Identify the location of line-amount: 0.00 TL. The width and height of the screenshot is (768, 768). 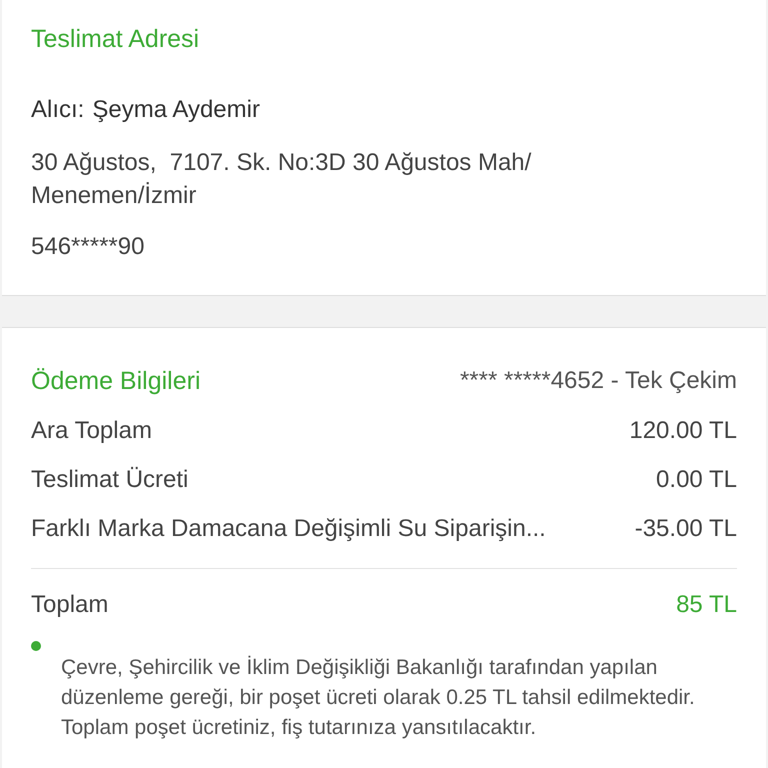
(696, 480).